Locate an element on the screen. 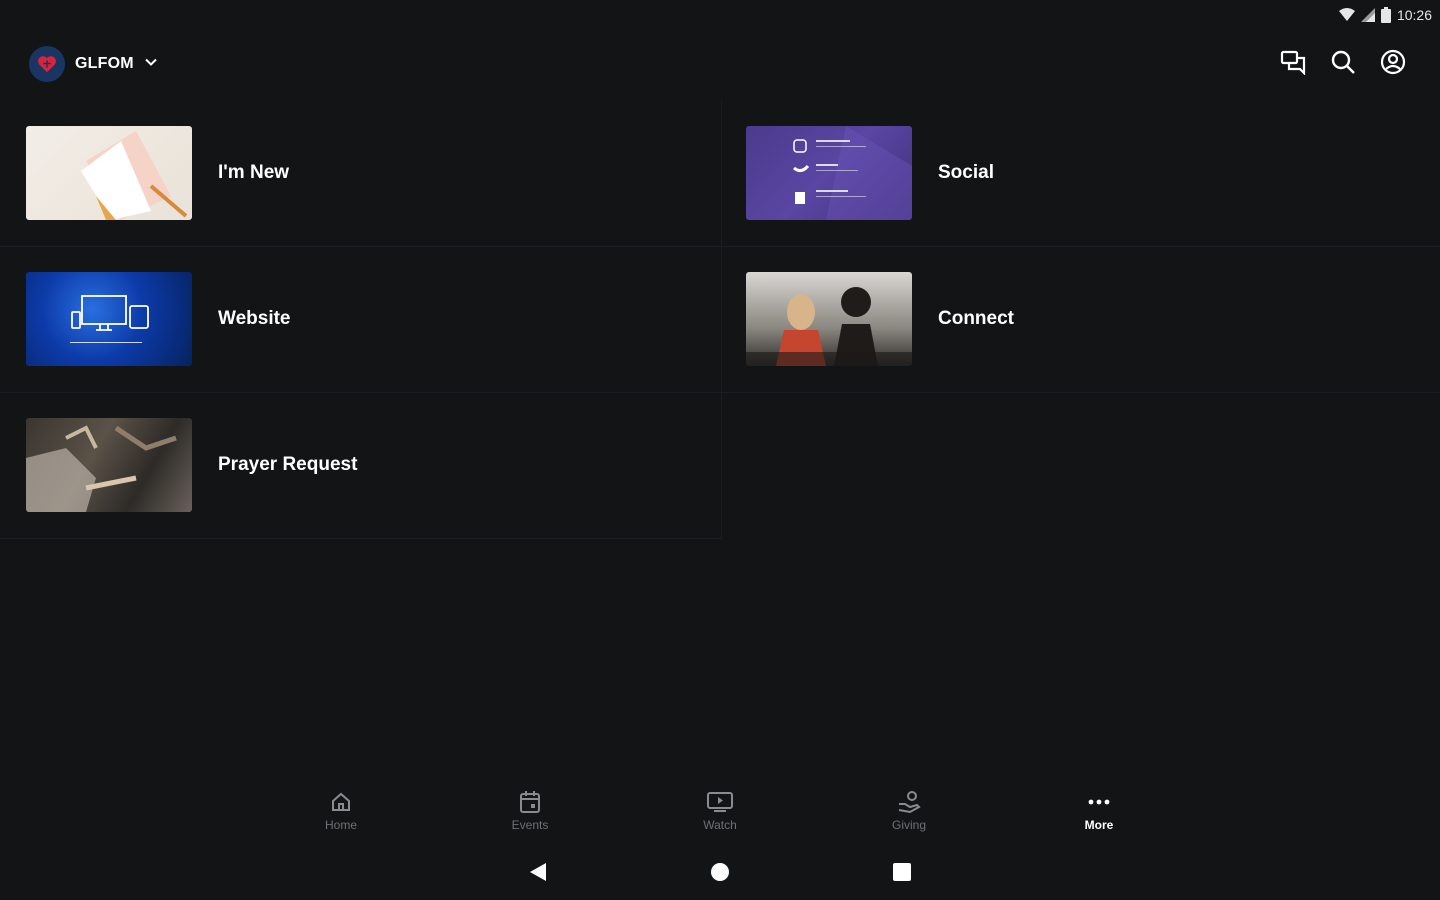 The width and height of the screenshot is (1440, 900). tile-social: Social is located at coordinates (1080, 173).